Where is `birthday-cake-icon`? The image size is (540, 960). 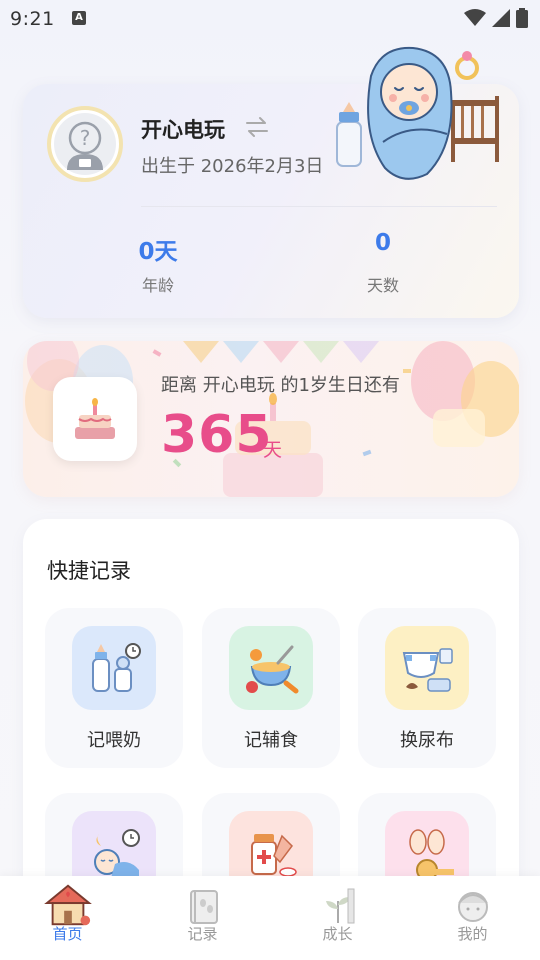
birthday-cake-icon is located at coordinates (95, 418).